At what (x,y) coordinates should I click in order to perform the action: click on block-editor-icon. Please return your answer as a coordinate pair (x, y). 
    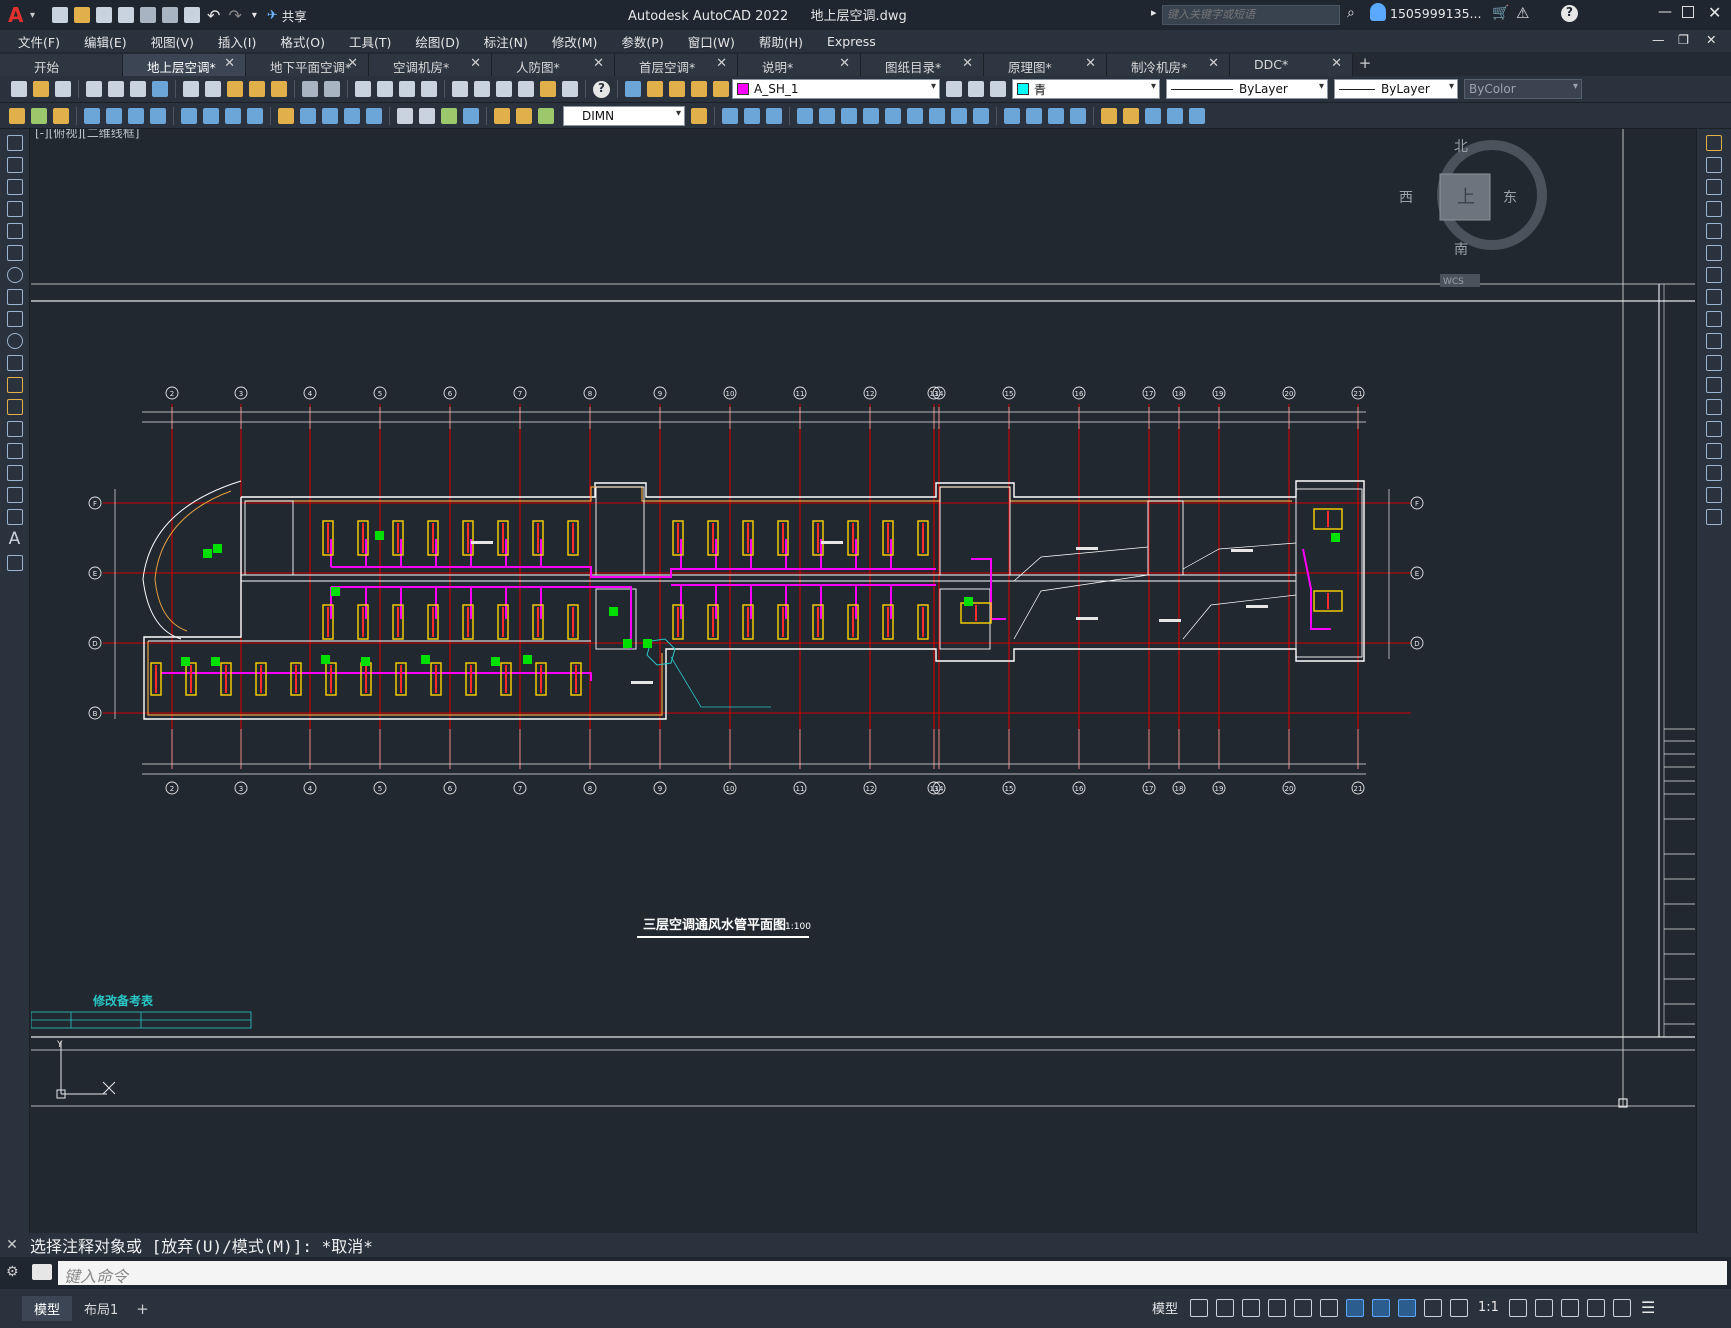
    Looking at the image, I should click on (279, 89).